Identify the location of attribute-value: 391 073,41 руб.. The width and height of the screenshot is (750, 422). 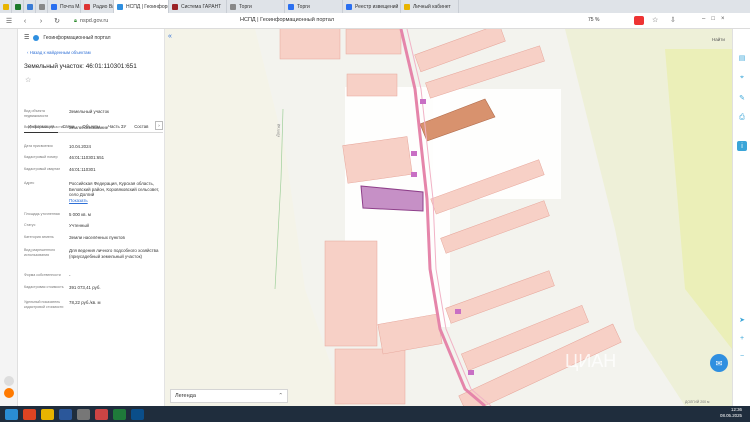
(85, 287).